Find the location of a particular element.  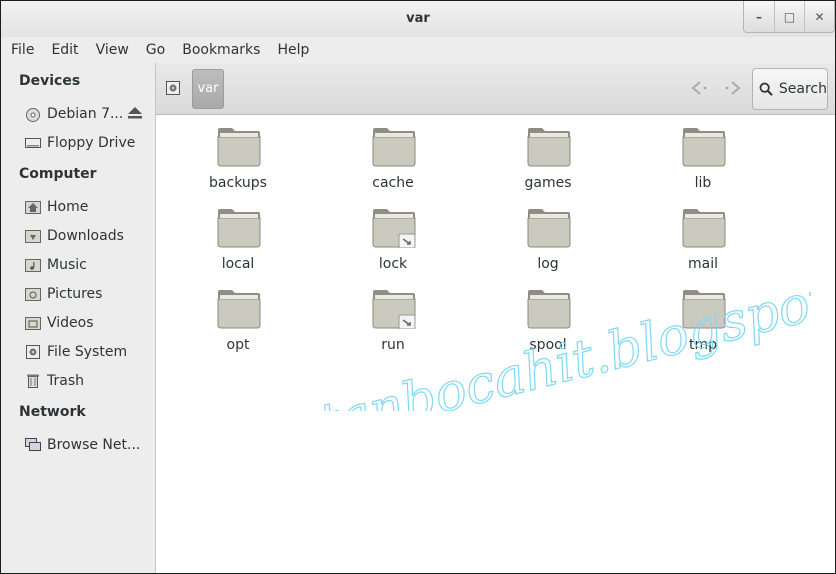

sidebar-item-floppy-drive: Floppy Drive is located at coordinates (80, 143).